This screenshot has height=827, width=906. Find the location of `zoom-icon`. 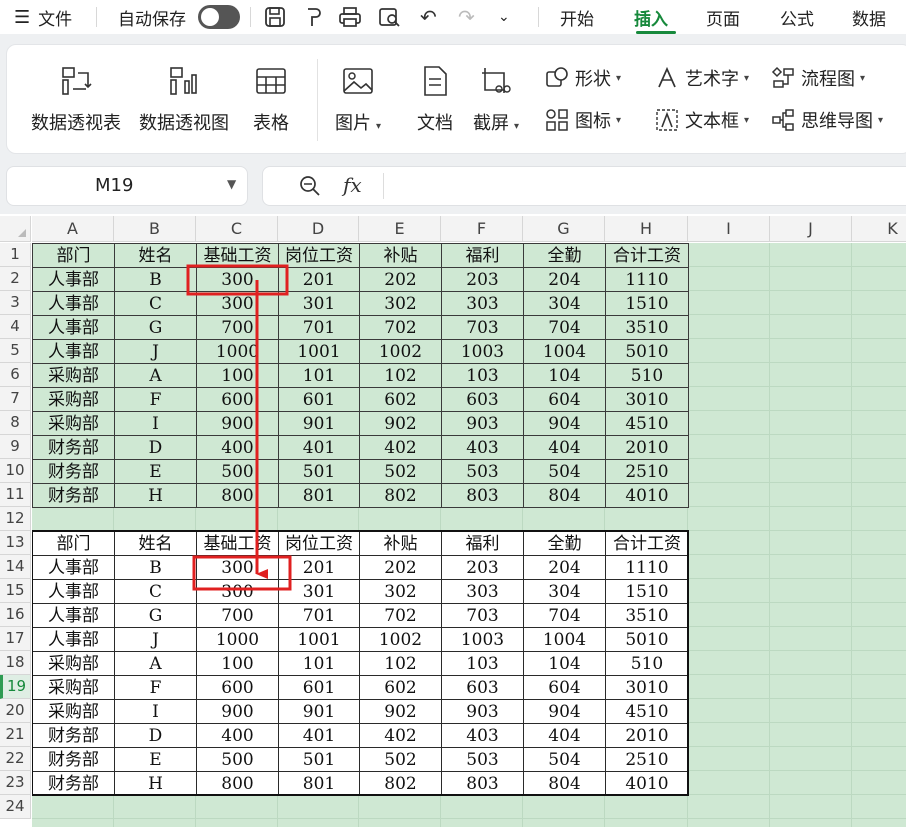

zoom-icon is located at coordinates (310, 188).